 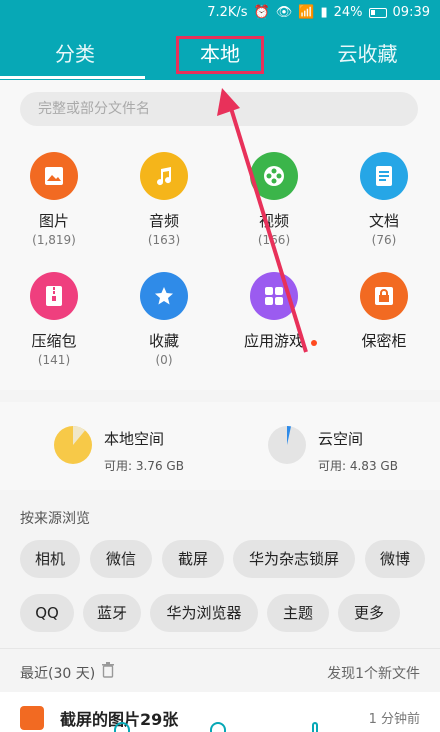 I want to click on category-label: 音频, so click(x=163, y=221).